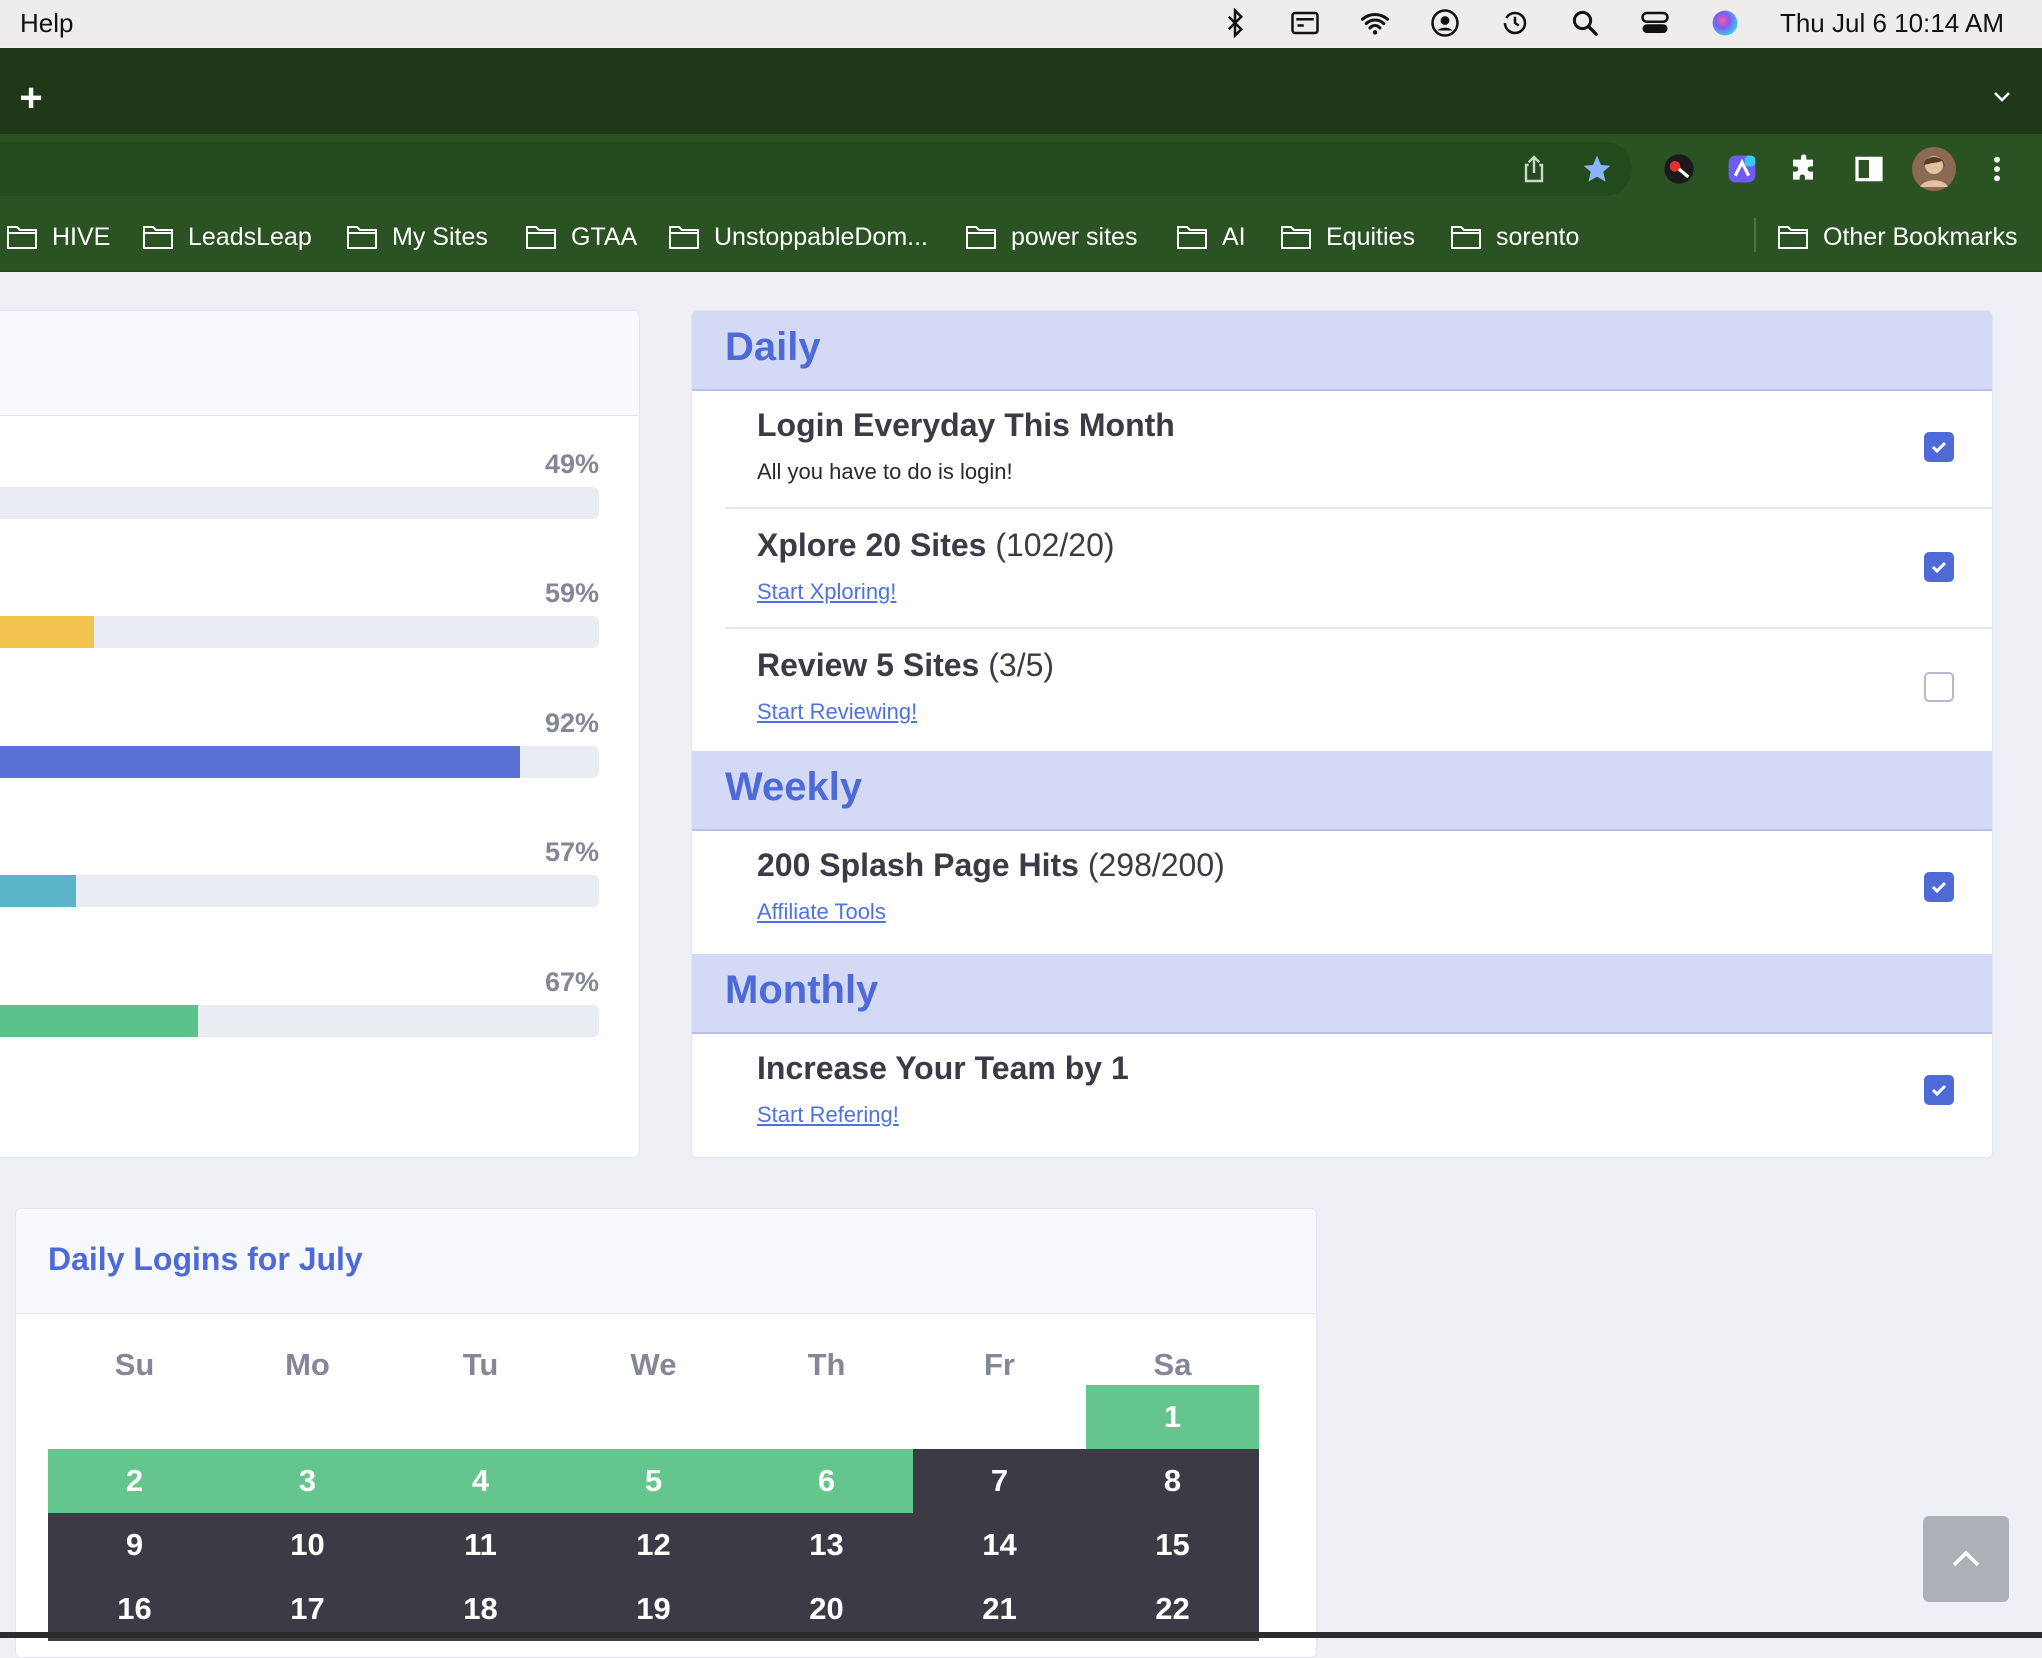  What do you see at coordinates (1211, 237) in the screenshot?
I see `bookmark-folder-ai: AI` at bounding box center [1211, 237].